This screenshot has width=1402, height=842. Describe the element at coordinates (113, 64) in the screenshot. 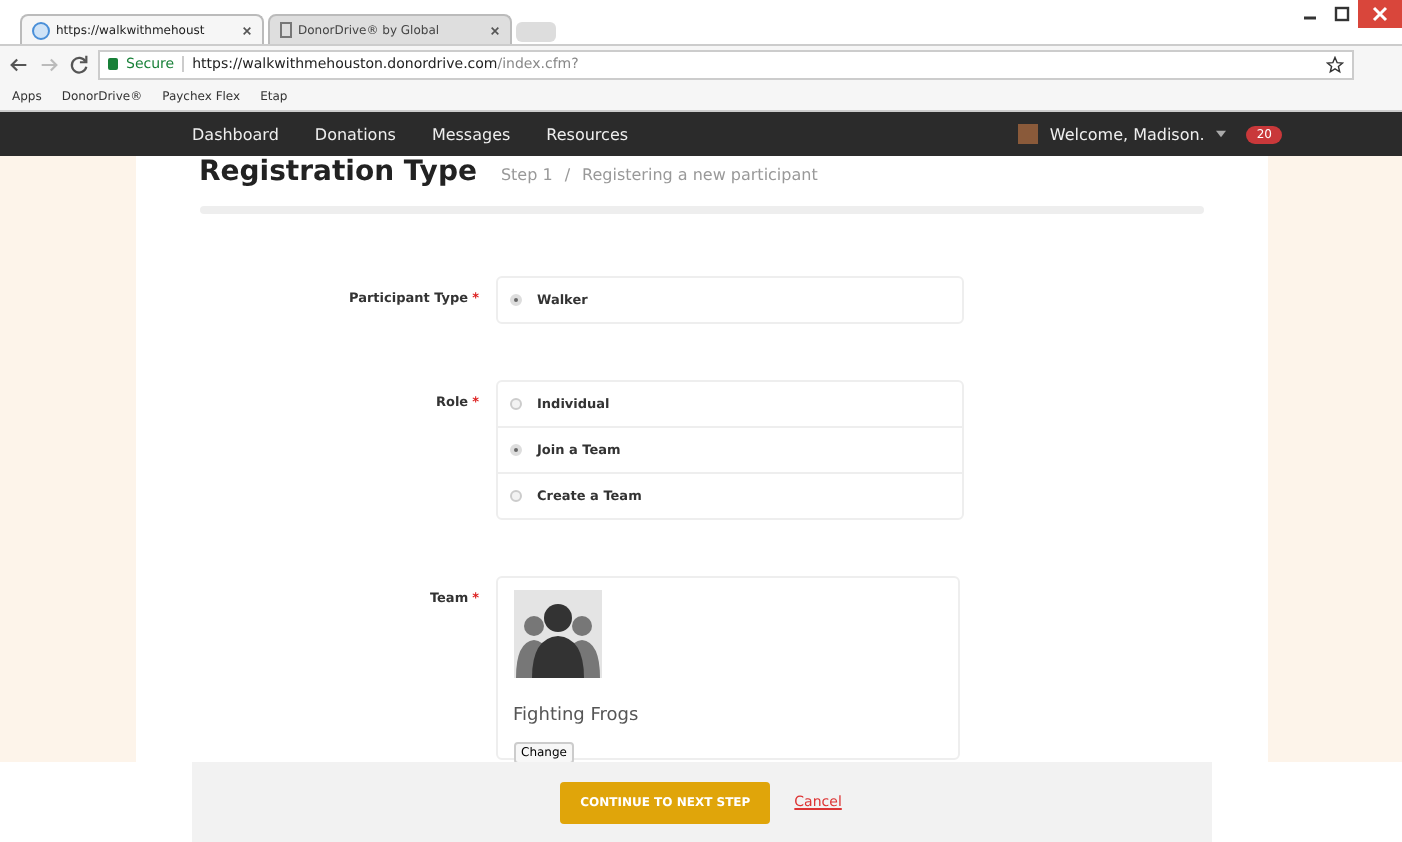

I see `lock-icon` at that location.